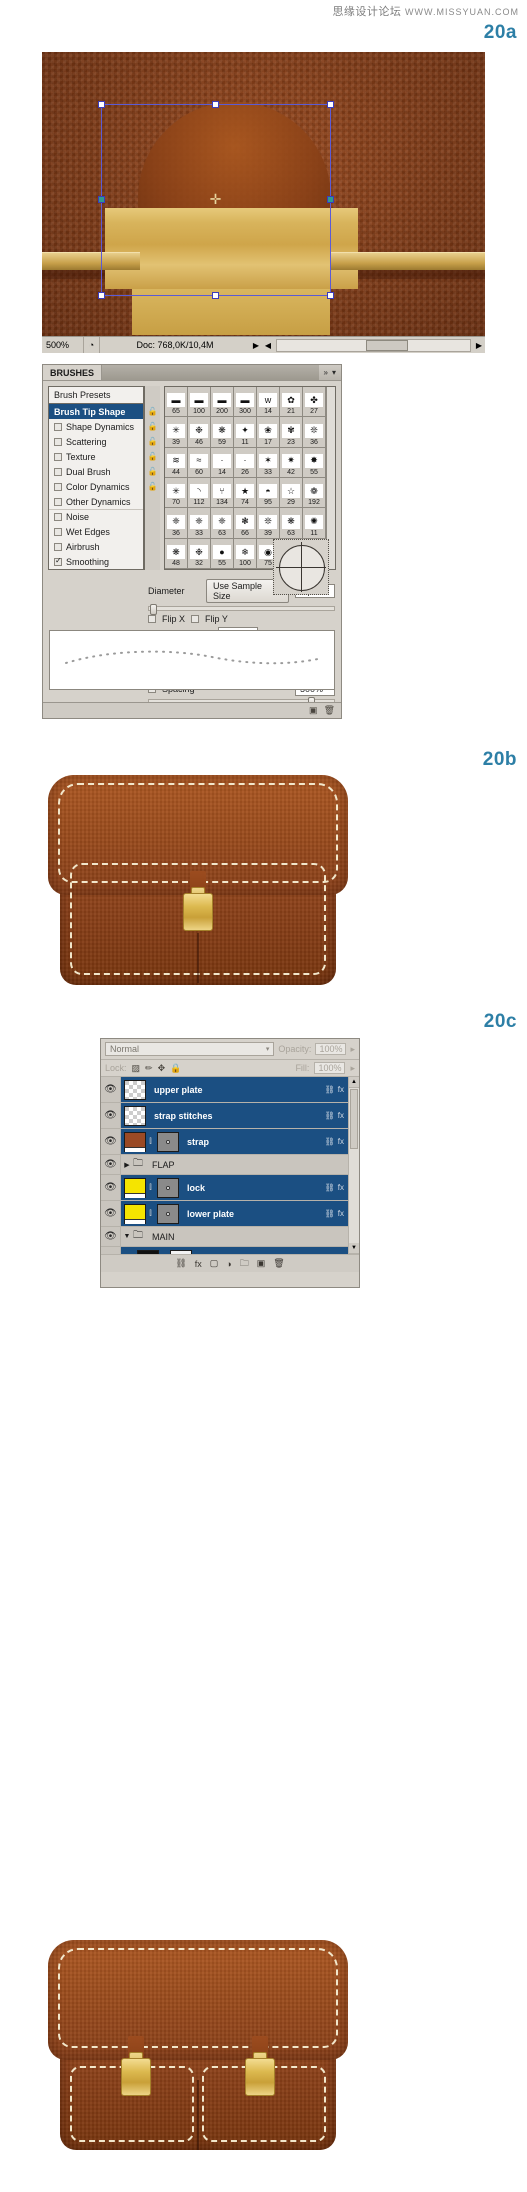 The image size is (527, 2192). Describe the element at coordinates (135, 1089) in the screenshot. I see `layer-thumbnail` at that location.